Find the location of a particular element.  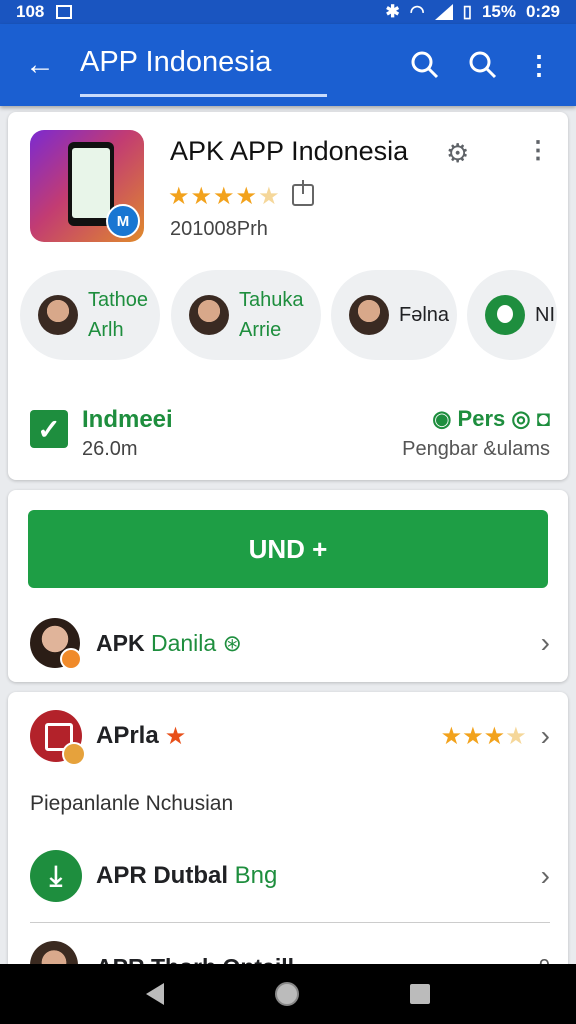

app-size: 26.0m is located at coordinates (110, 449).